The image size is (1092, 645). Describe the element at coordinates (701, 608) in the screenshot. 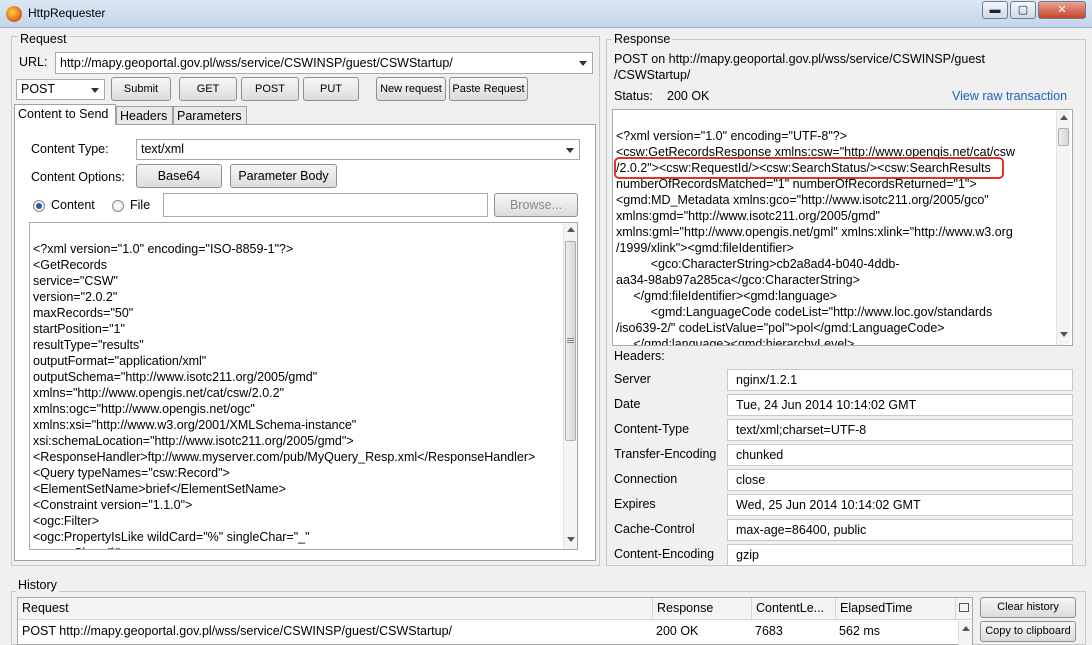

I see `column-header-response: Response` at that location.